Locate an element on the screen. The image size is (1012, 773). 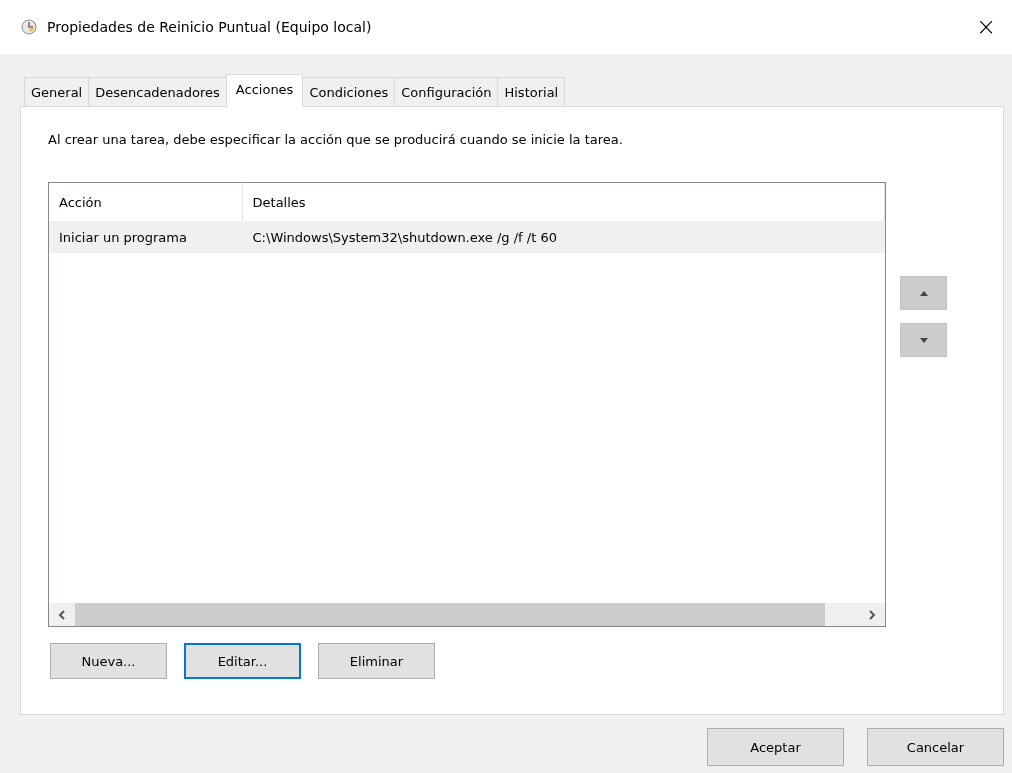
dialog-button: Cancelar is located at coordinates (935, 747).